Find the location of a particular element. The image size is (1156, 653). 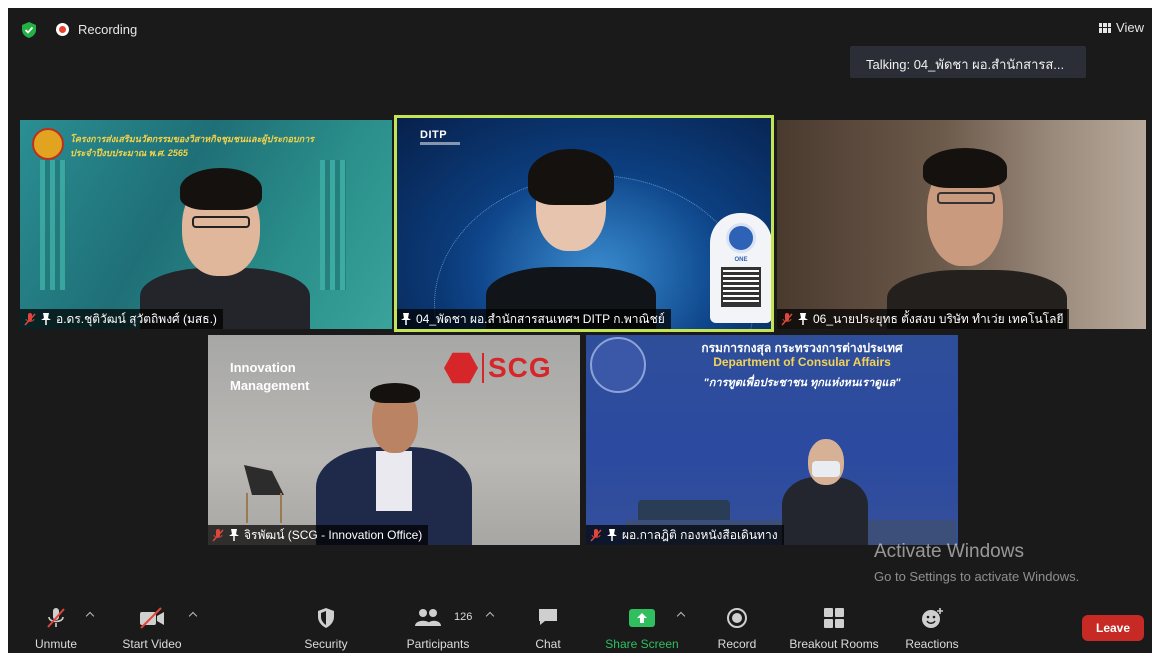

wall-text-content: Innovation Management is located at coordinates (270, 376).